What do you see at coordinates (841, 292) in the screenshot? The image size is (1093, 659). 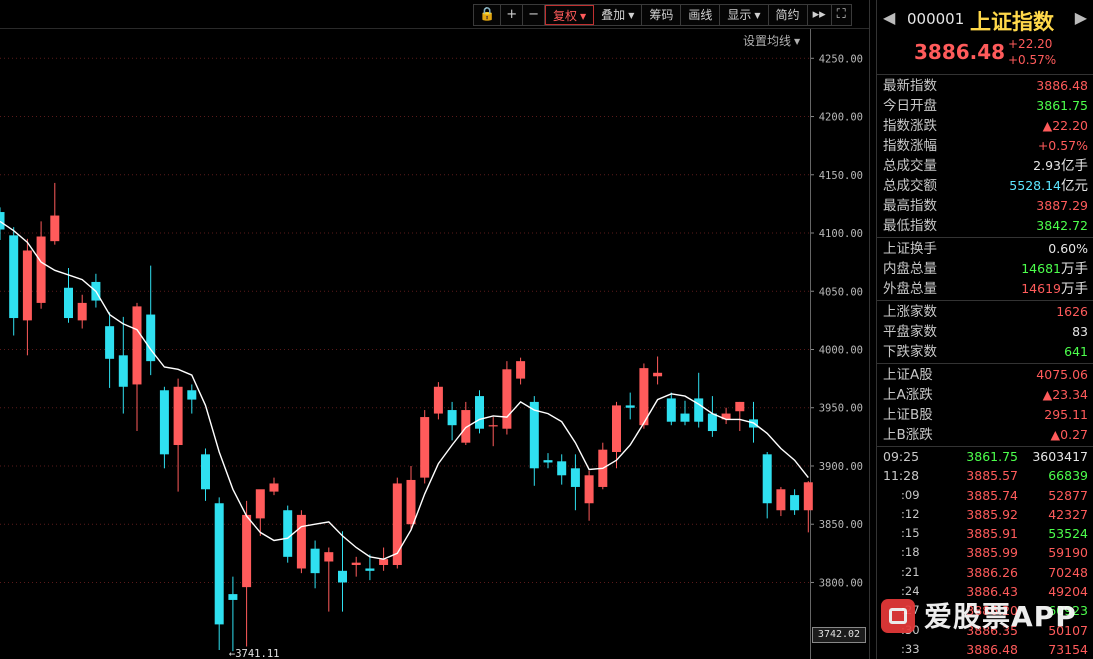 I see `y-tick-label: 4050.00` at bounding box center [841, 292].